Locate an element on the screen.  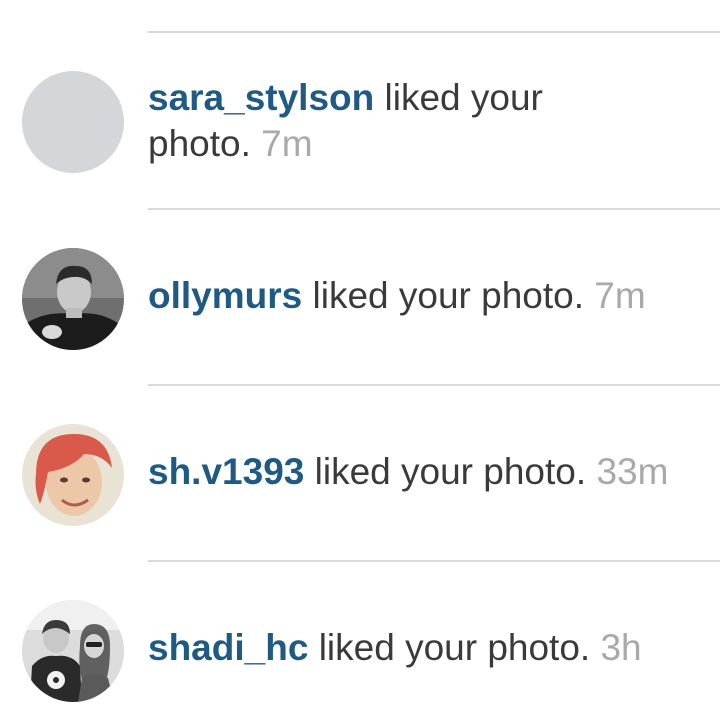
timestamp: 3h is located at coordinates (621, 647).